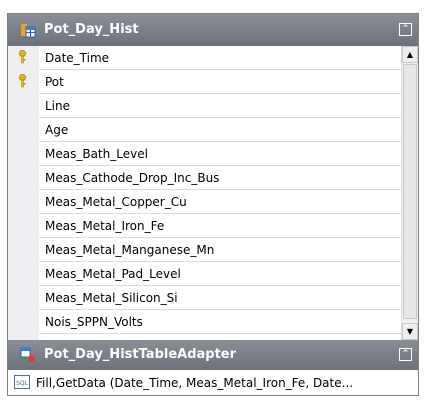 The width and height of the screenshot is (430, 401). I want to click on column-row: Meas_Metal_Manganese_Mn, so click(220, 250).